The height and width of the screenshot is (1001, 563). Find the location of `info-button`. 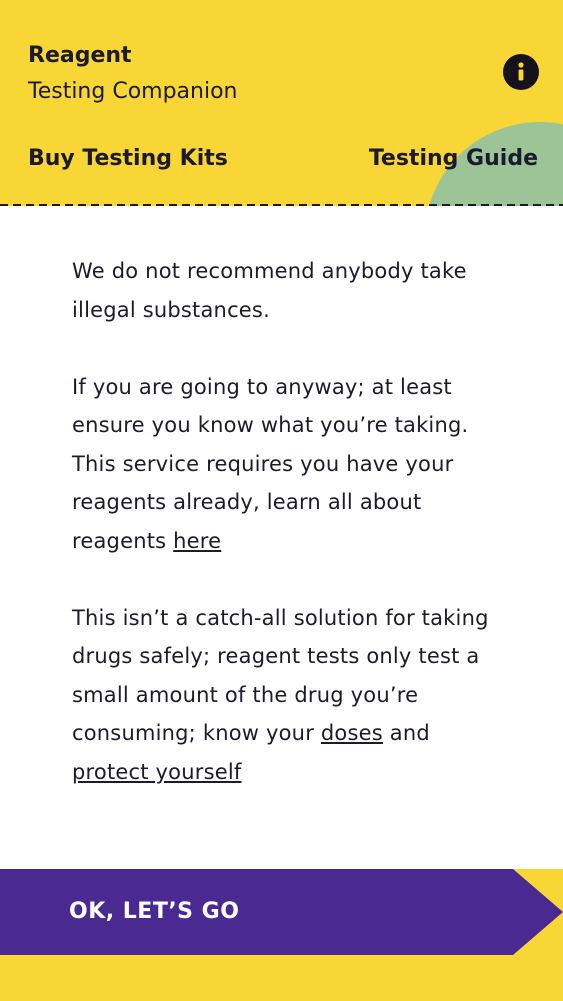

info-button is located at coordinates (521, 72).